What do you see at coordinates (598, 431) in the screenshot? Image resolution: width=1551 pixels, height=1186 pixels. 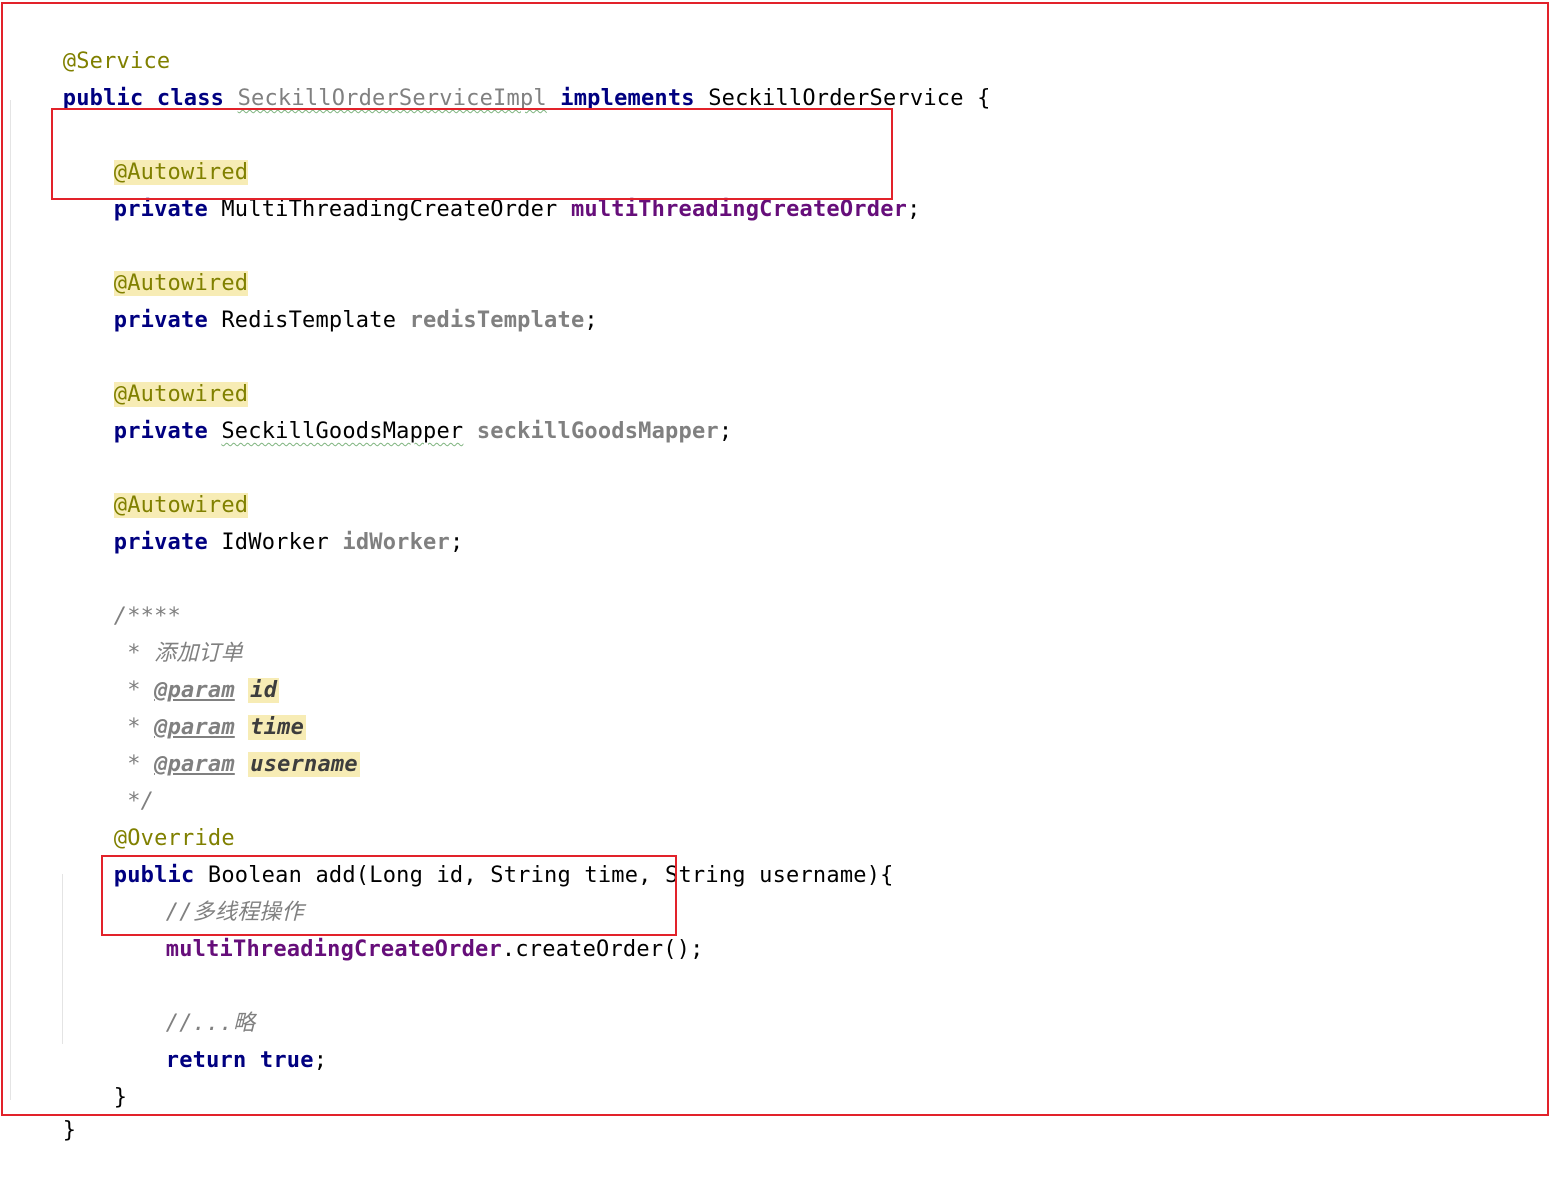 I see `field-name: seckillGoodsMapper` at bounding box center [598, 431].